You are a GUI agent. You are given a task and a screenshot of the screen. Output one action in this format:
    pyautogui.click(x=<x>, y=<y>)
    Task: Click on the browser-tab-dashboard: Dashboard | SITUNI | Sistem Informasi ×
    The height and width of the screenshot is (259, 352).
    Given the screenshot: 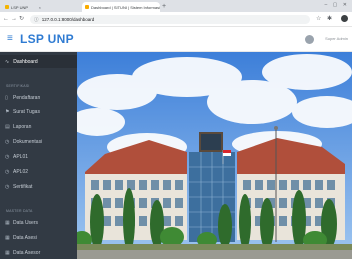 What is the action you would take?
    pyautogui.click(x=121, y=7)
    